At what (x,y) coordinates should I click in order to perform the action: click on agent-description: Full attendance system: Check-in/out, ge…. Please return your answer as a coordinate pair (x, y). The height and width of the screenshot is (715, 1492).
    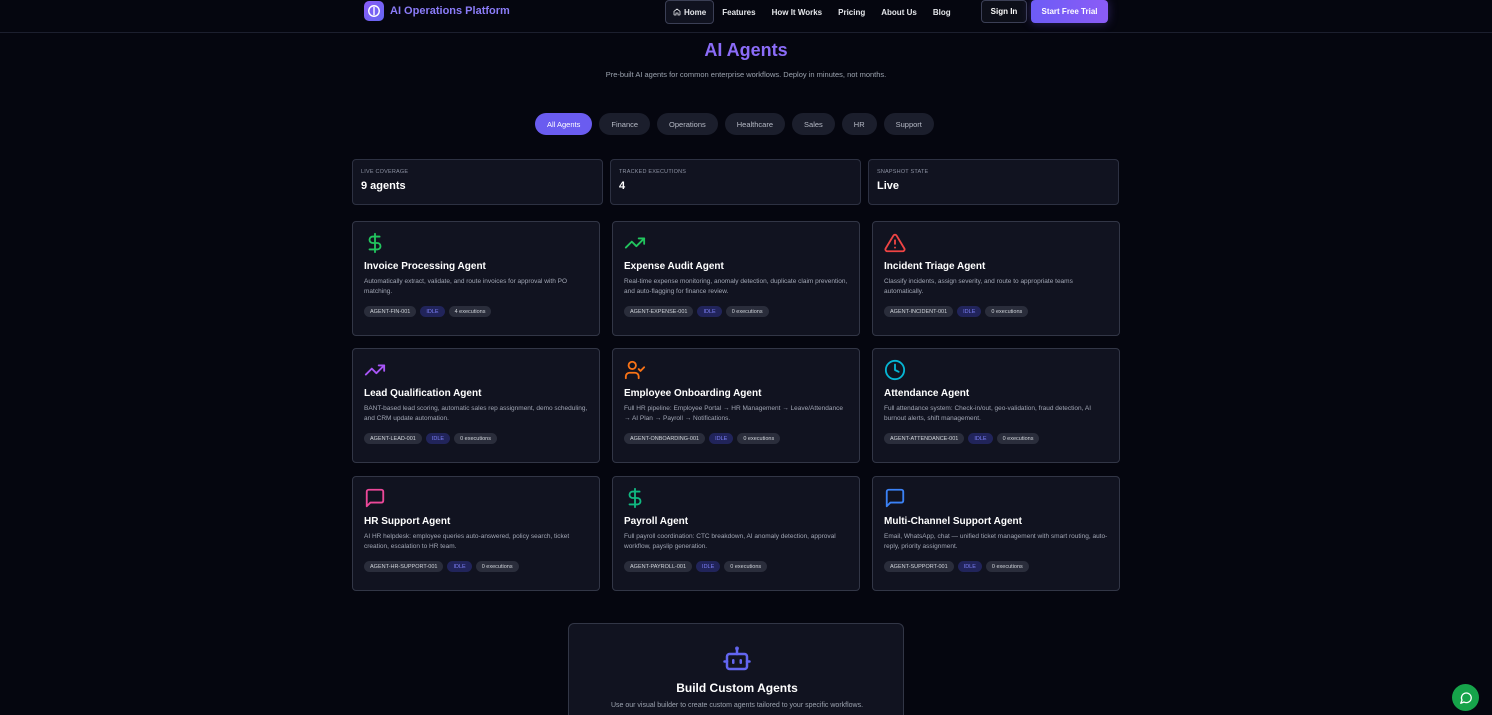
    Looking at the image, I should click on (988, 413).